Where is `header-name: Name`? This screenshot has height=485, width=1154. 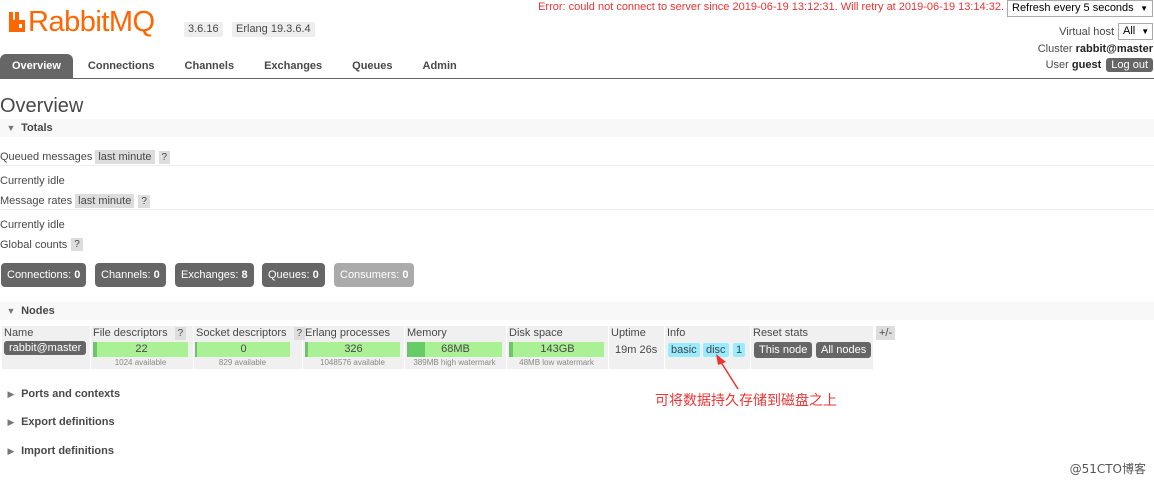
header-name: Name is located at coordinates (19, 333).